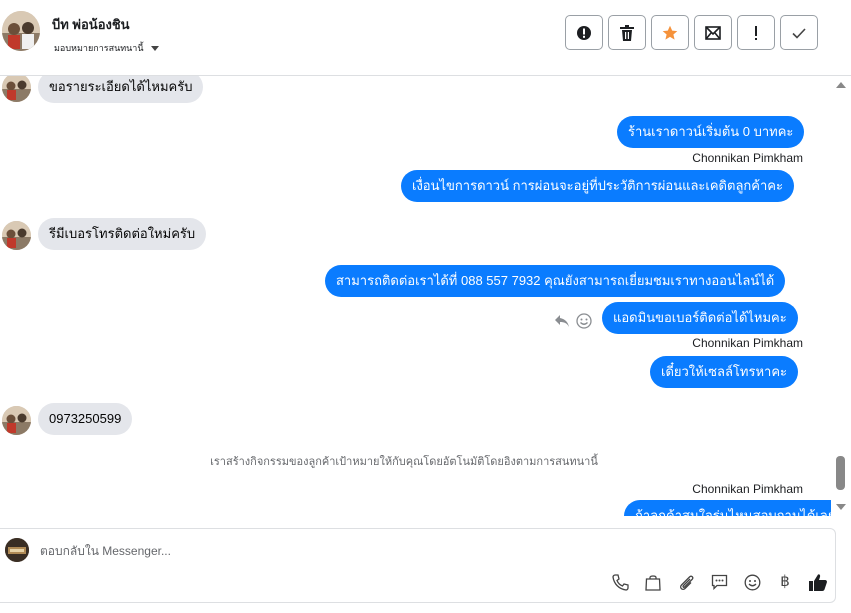 This screenshot has height=613, width=851. I want to click on important-button, so click(756, 32).